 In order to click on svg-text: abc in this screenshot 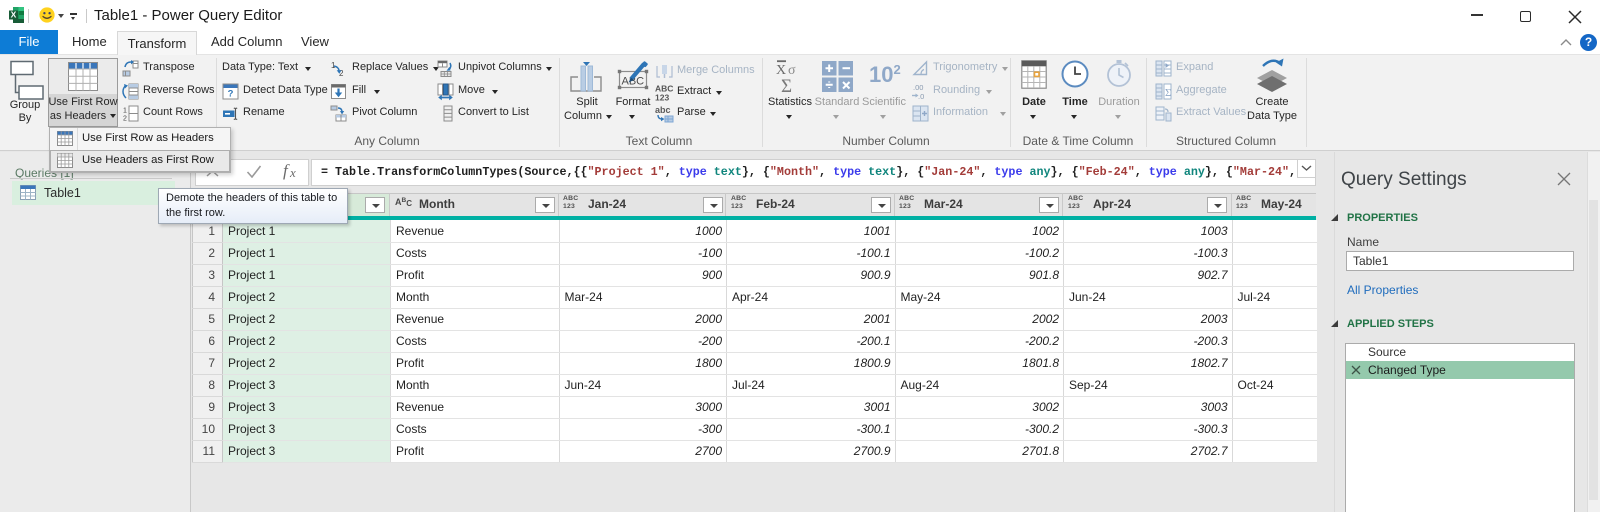, I will do `click(663, 110)`.